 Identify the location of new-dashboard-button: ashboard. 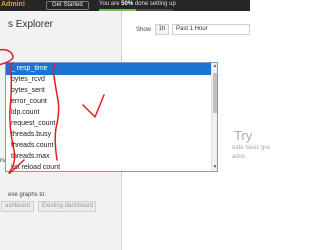
(17, 206).